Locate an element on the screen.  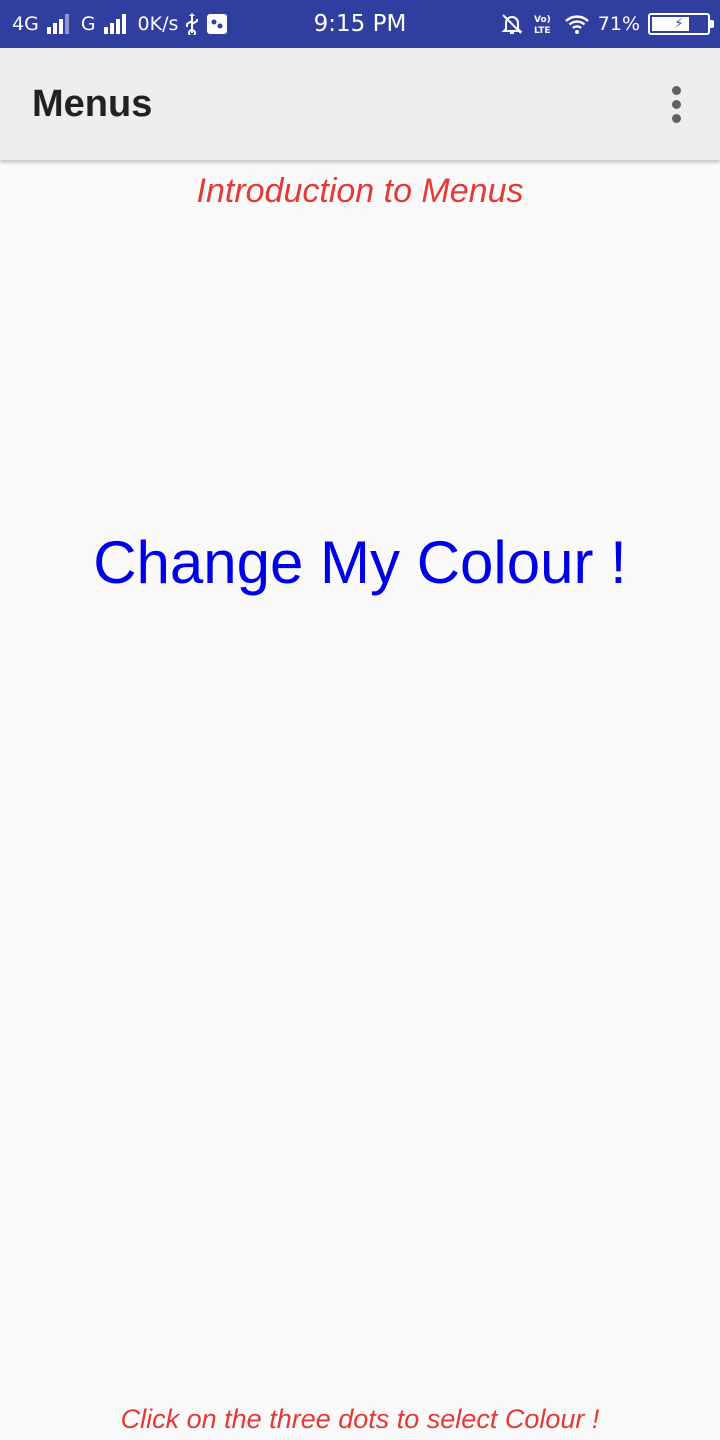
svg-text: LTE is located at coordinates (542, 31).